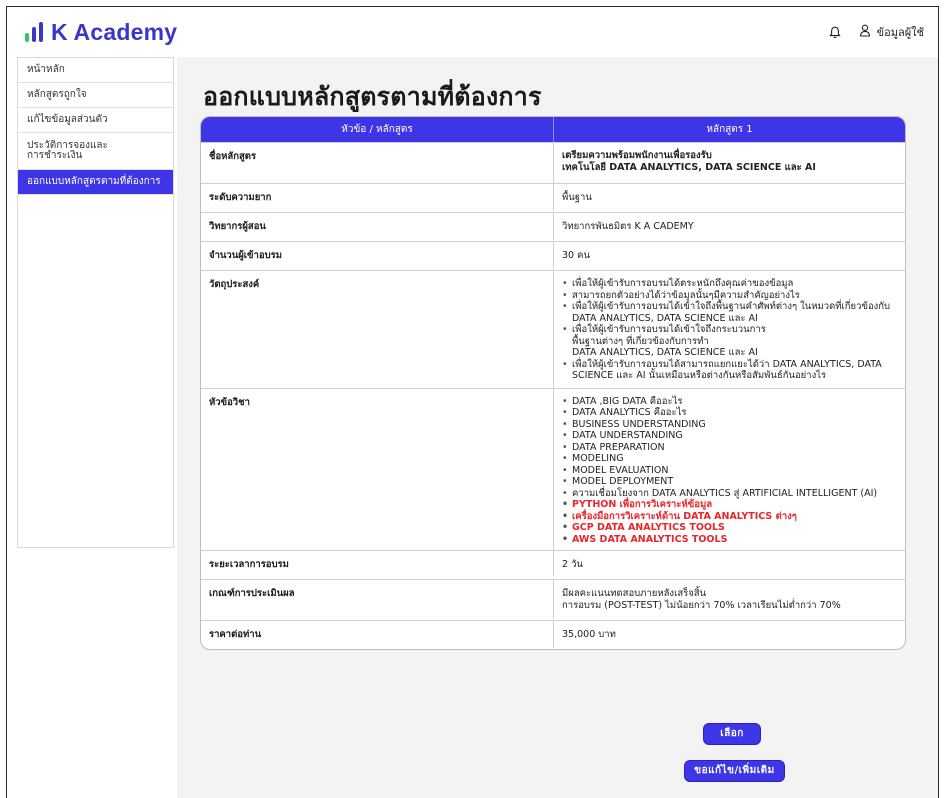  I want to click on page-title: ออกแบบหลักสูตรตามที่ต้องการ, so click(372, 96).